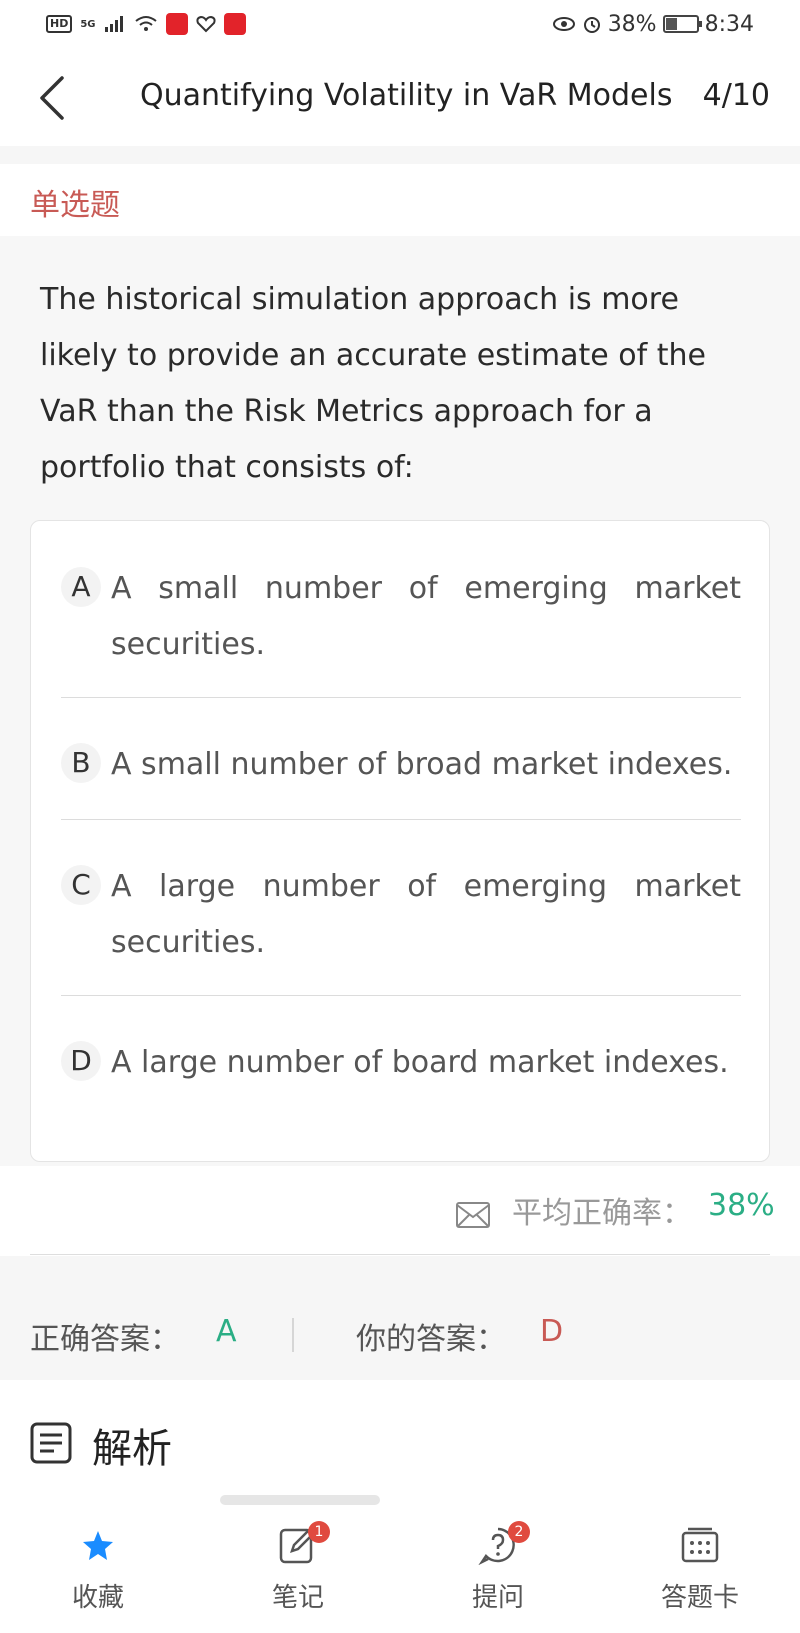 The height and width of the screenshot is (1633, 800). I want to click on analysis-title: 解析, so click(132, 1449).